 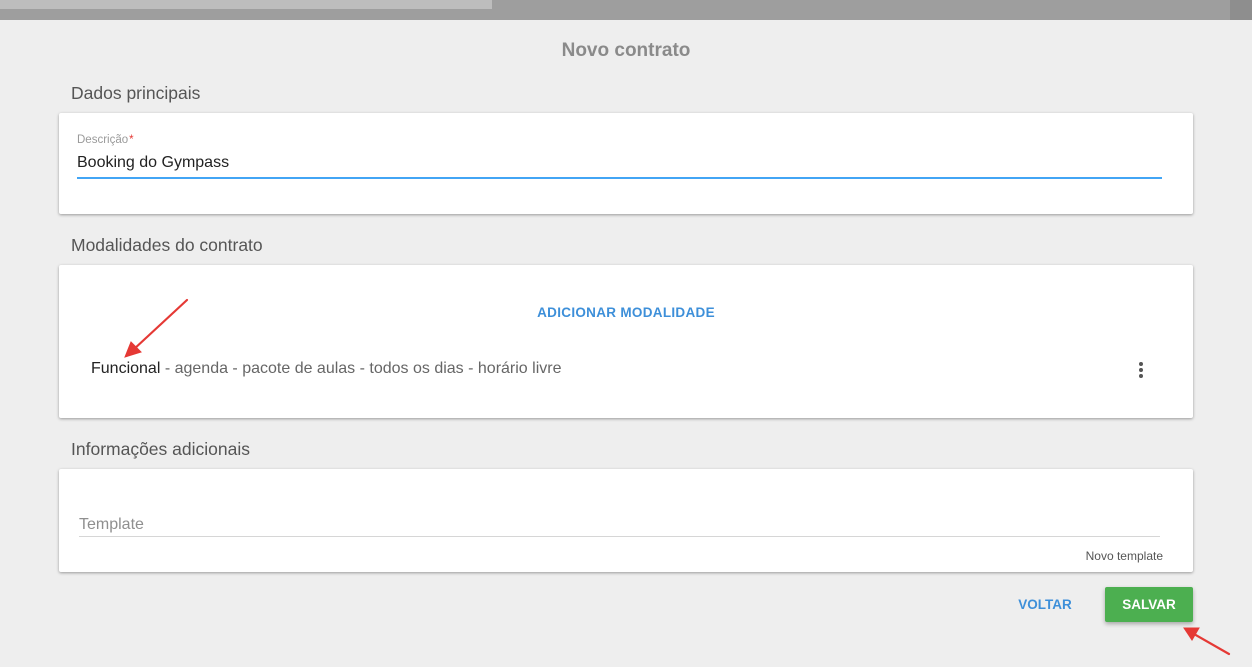 I want to click on modality-name: Funcional, so click(x=126, y=368).